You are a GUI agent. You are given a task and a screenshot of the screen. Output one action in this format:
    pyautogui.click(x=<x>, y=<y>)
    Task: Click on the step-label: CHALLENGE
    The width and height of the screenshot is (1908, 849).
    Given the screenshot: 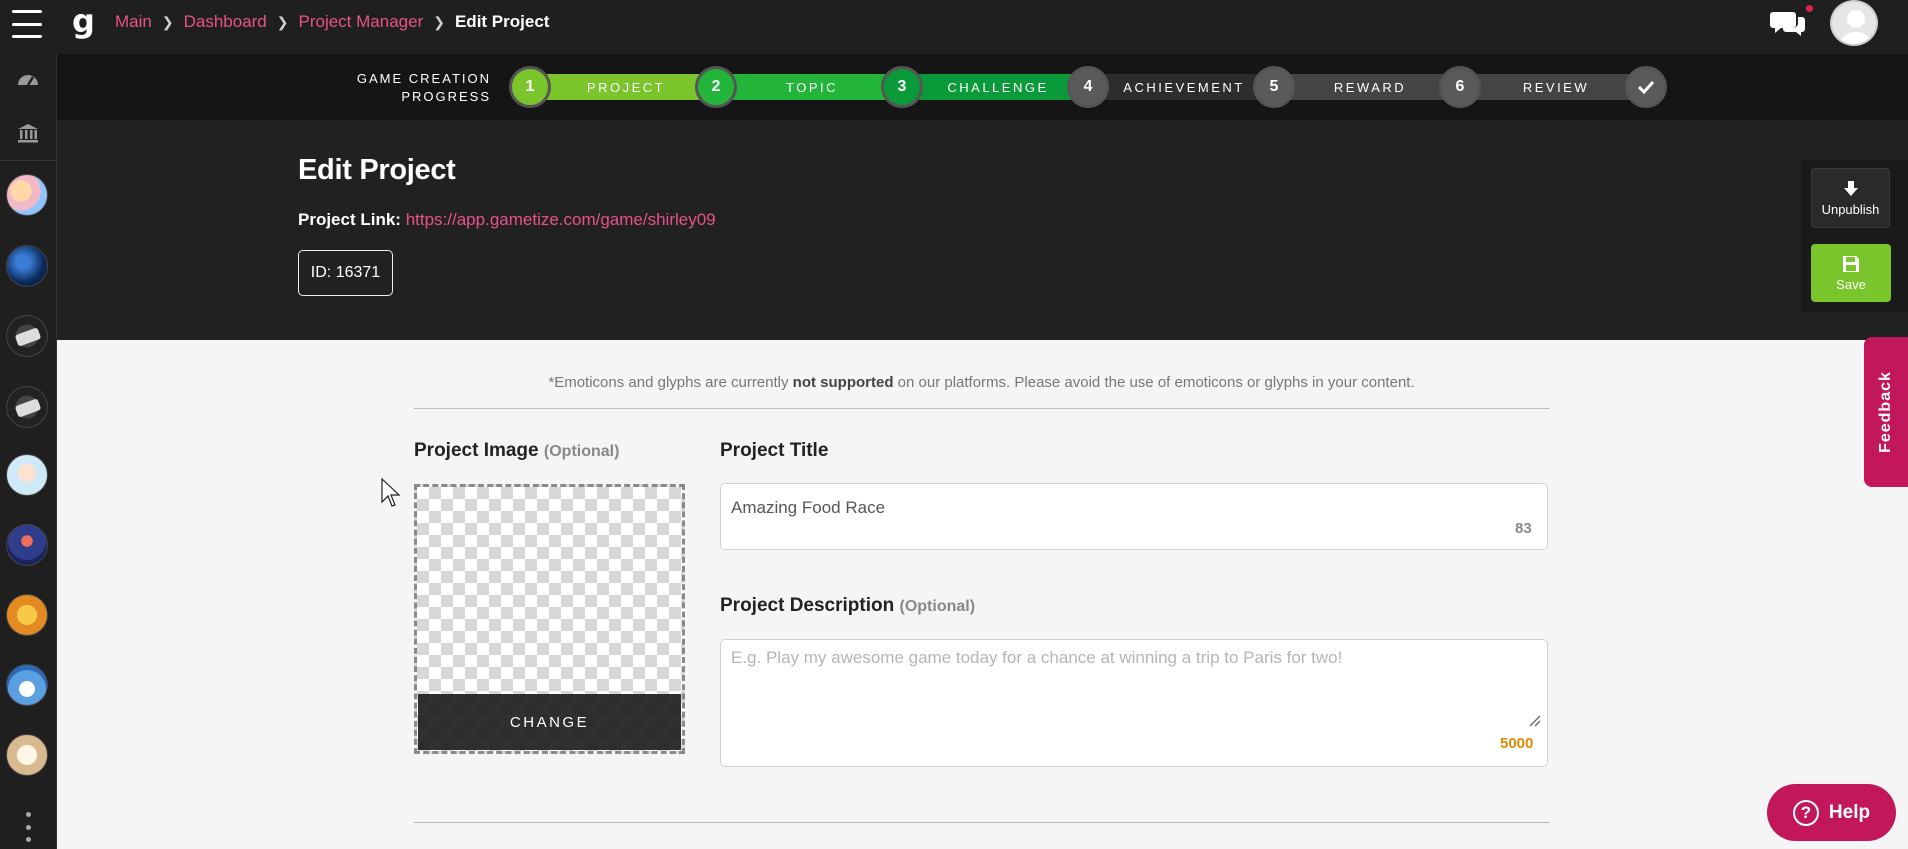 What is the action you would take?
    pyautogui.click(x=998, y=87)
    